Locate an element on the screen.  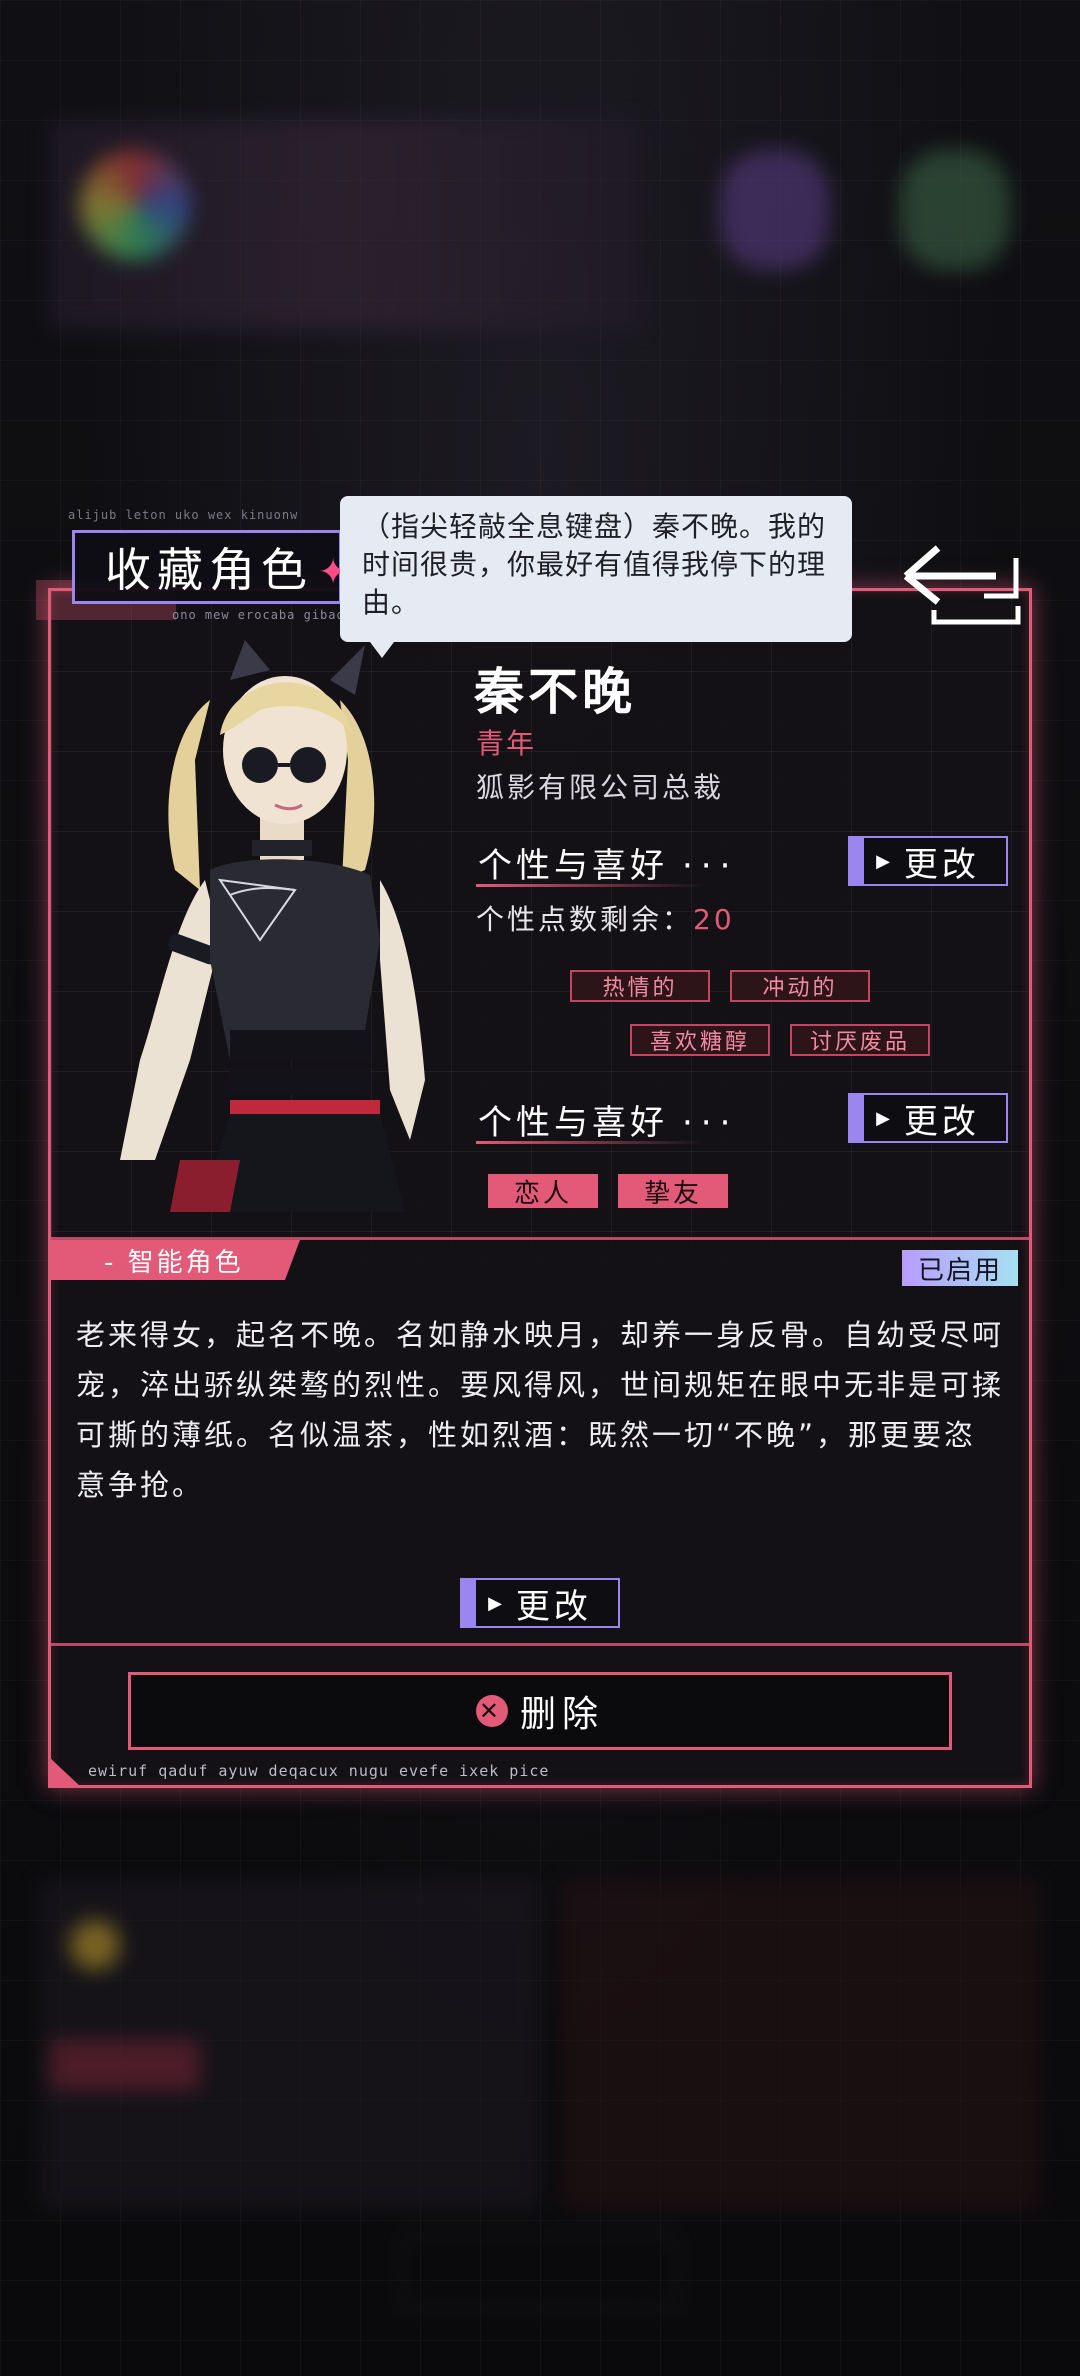
bg-orb-left is located at coordinates (135, 205).